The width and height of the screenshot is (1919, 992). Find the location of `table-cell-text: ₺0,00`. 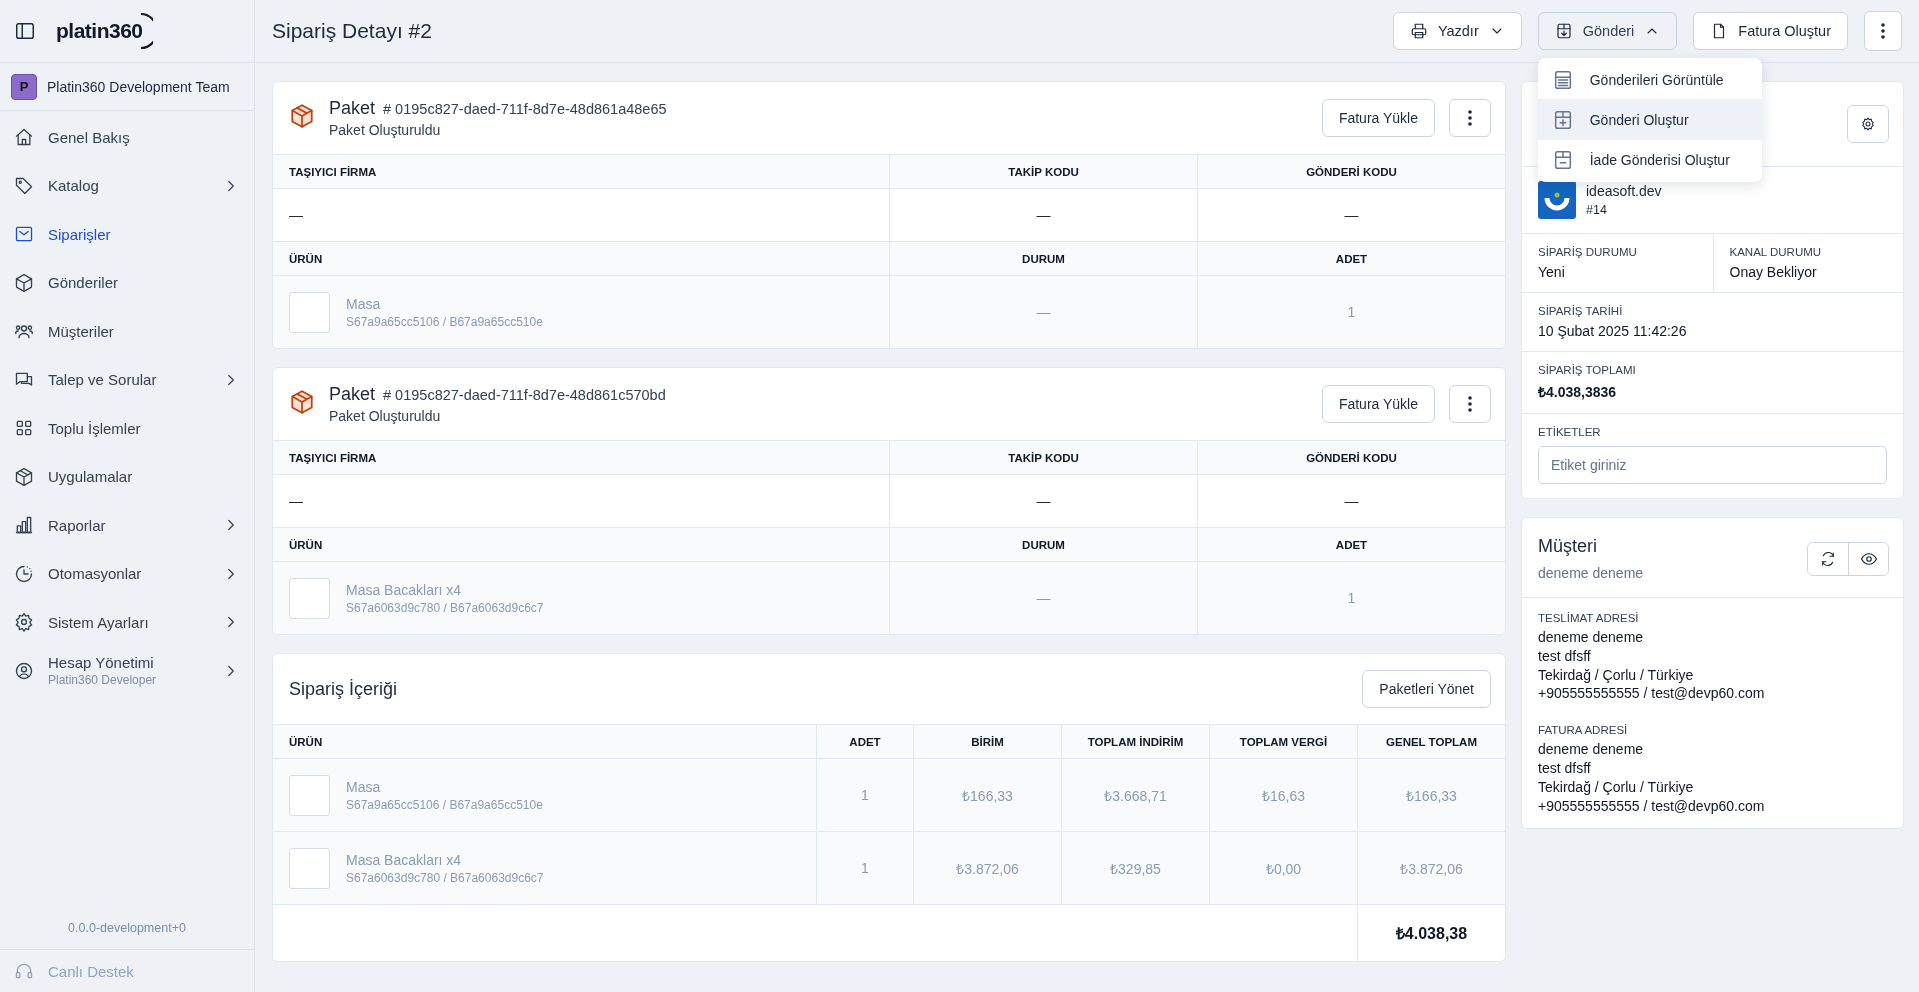

table-cell-text: ₺0,00 is located at coordinates (1283, 868).